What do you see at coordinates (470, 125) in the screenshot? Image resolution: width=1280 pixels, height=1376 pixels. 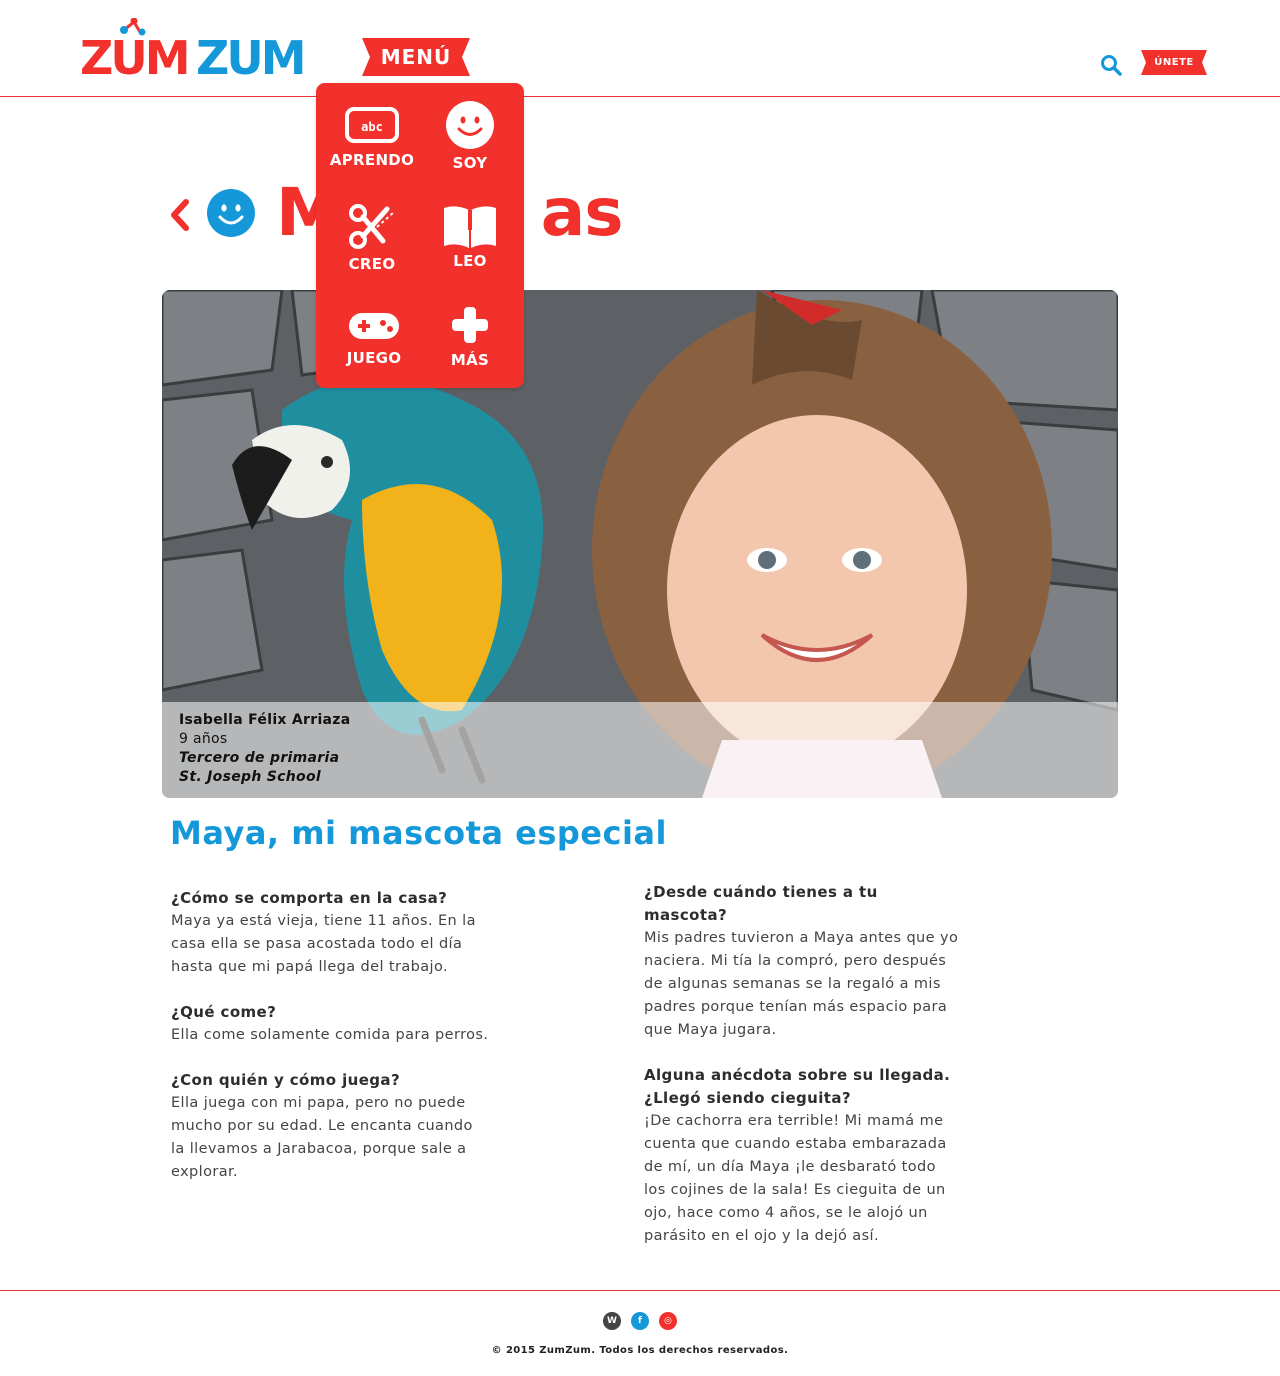 I see `smiley-icon` at bounding box center [470, 125].